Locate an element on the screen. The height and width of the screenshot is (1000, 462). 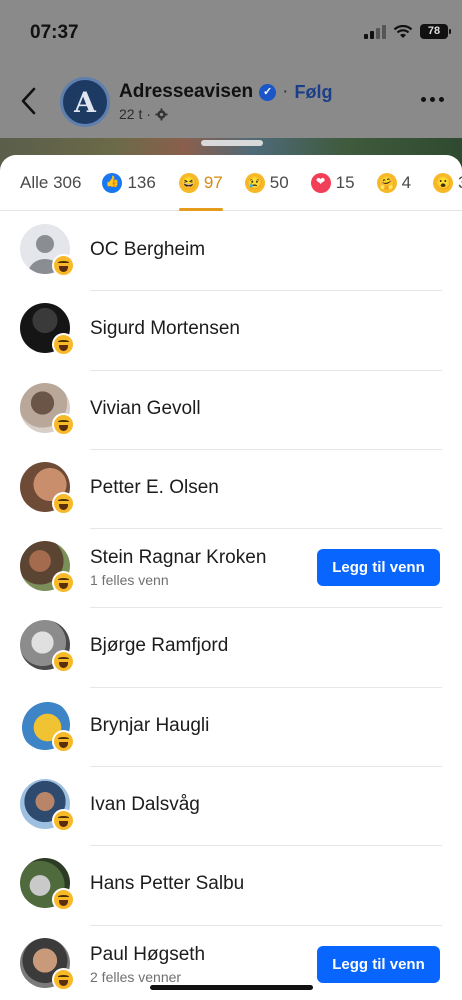
tab-haha: 😆 97 is located at coordinates (200, 183).